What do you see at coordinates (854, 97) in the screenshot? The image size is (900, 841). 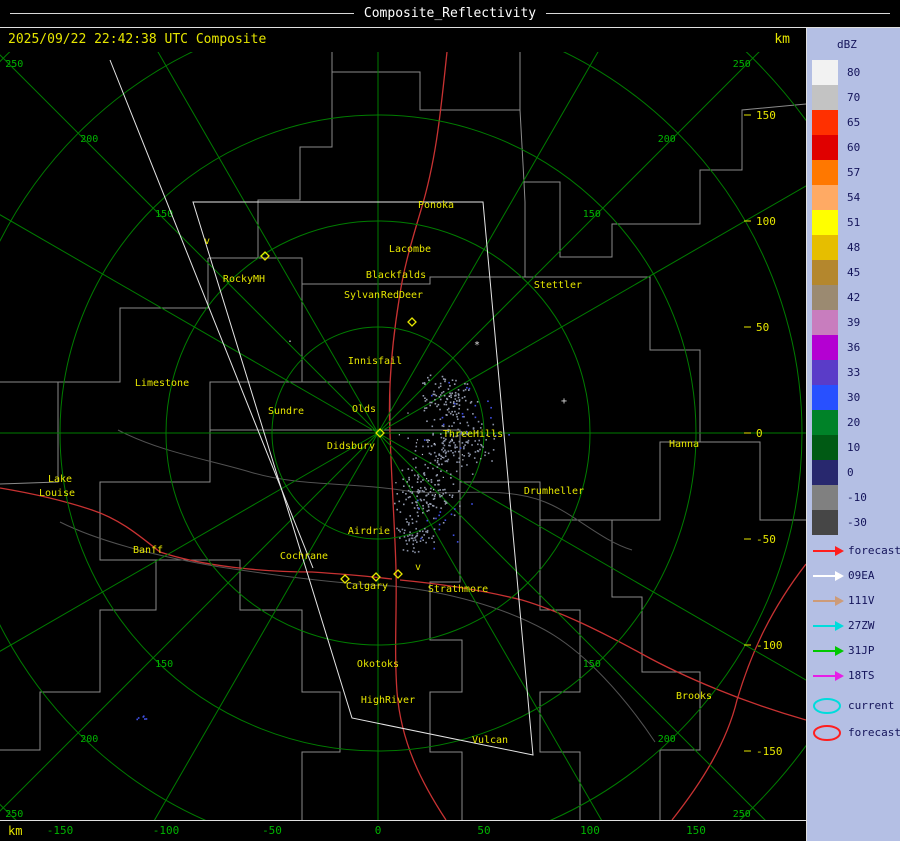 I see `scale-value: 70` at bounding box center [854, 97].